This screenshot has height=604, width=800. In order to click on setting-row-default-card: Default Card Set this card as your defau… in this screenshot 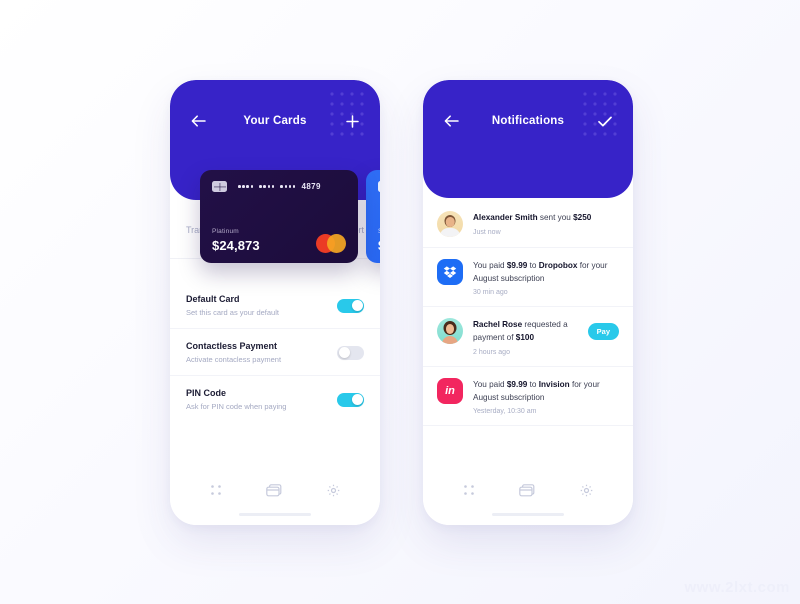, I will do `click(275, 305)`.